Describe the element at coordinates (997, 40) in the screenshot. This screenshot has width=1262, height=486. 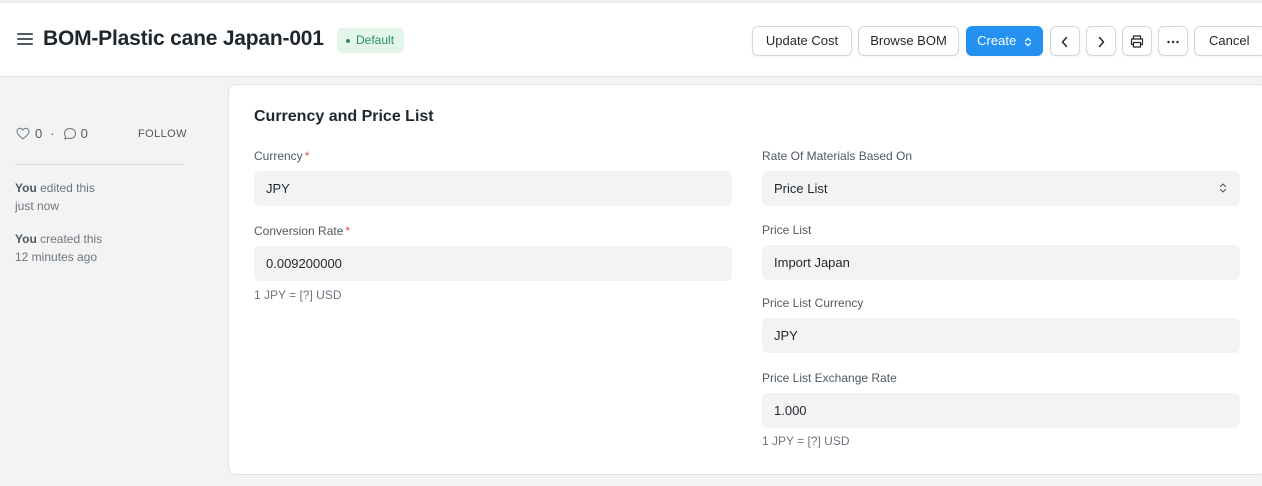
I see `create-button-label: Create` at that location.